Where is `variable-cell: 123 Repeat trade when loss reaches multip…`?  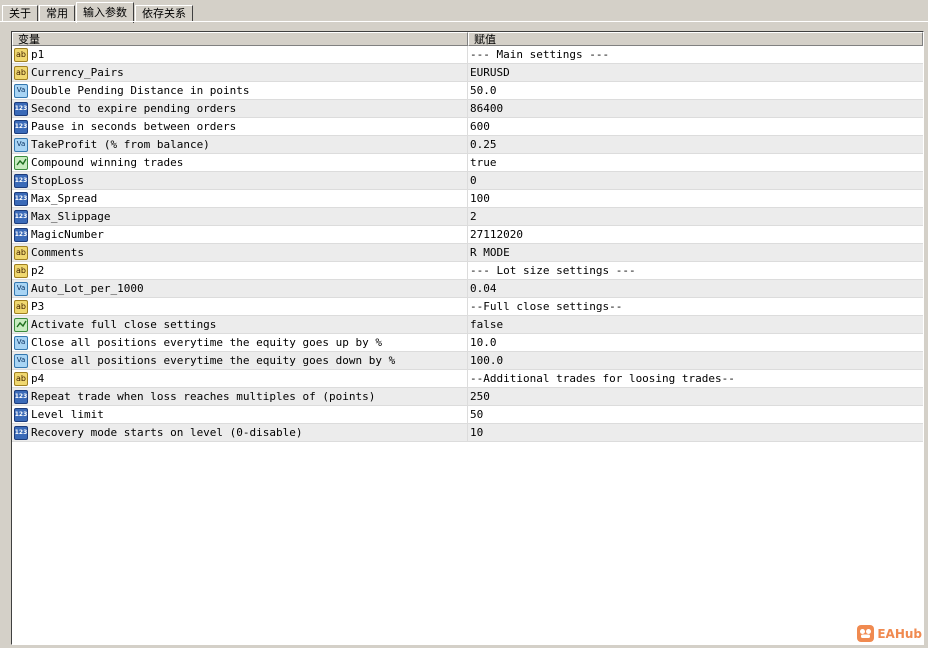
variable-cell: 123 Repeat trade when loss reaches multip… is located at coordinates (240, 396).